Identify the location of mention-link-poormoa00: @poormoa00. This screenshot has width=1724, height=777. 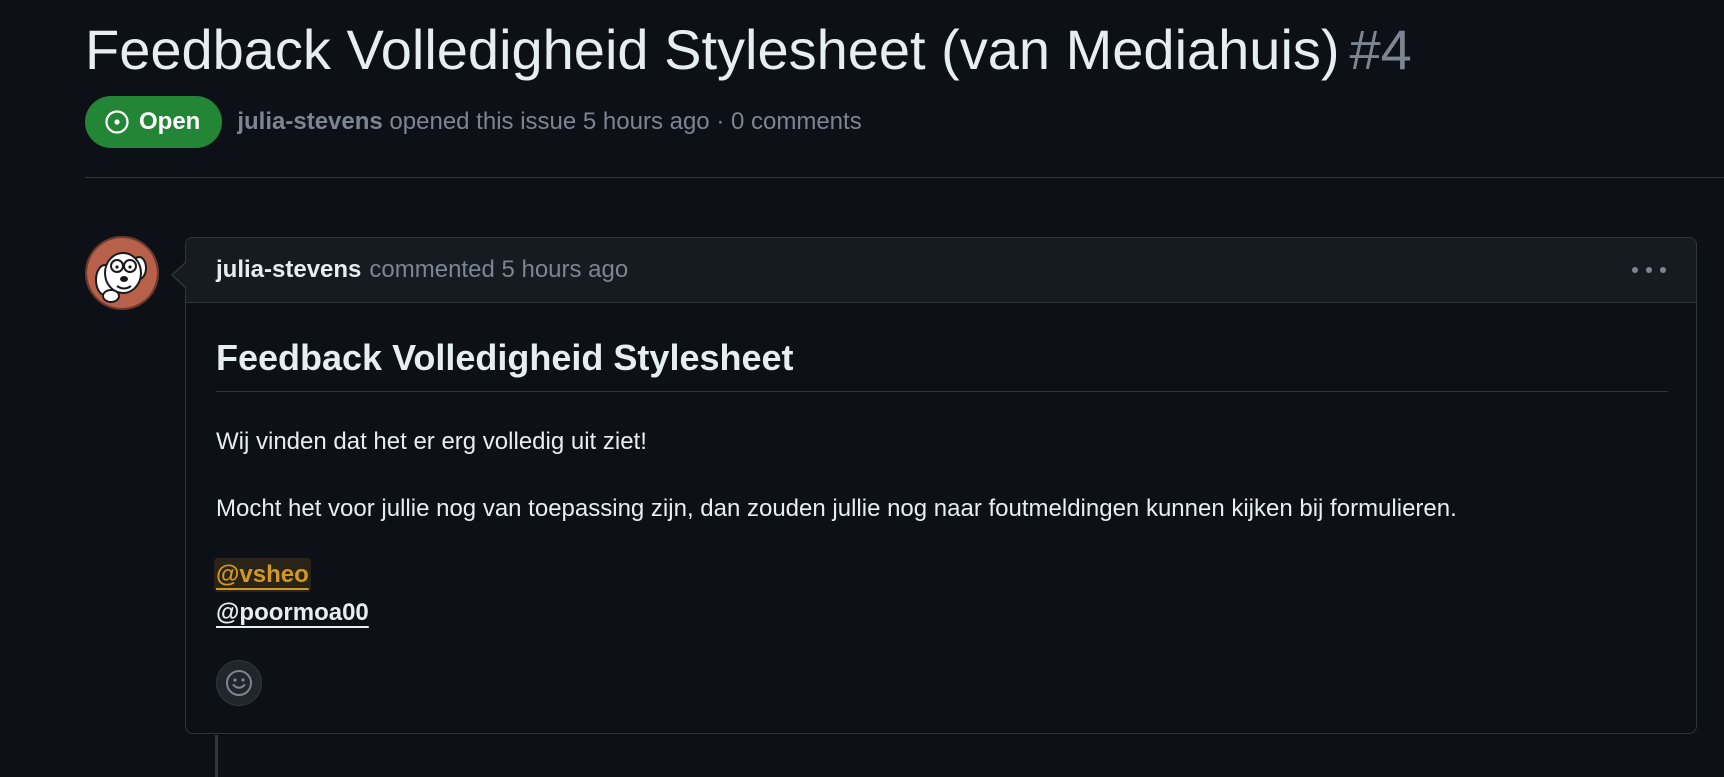
(292, 613).